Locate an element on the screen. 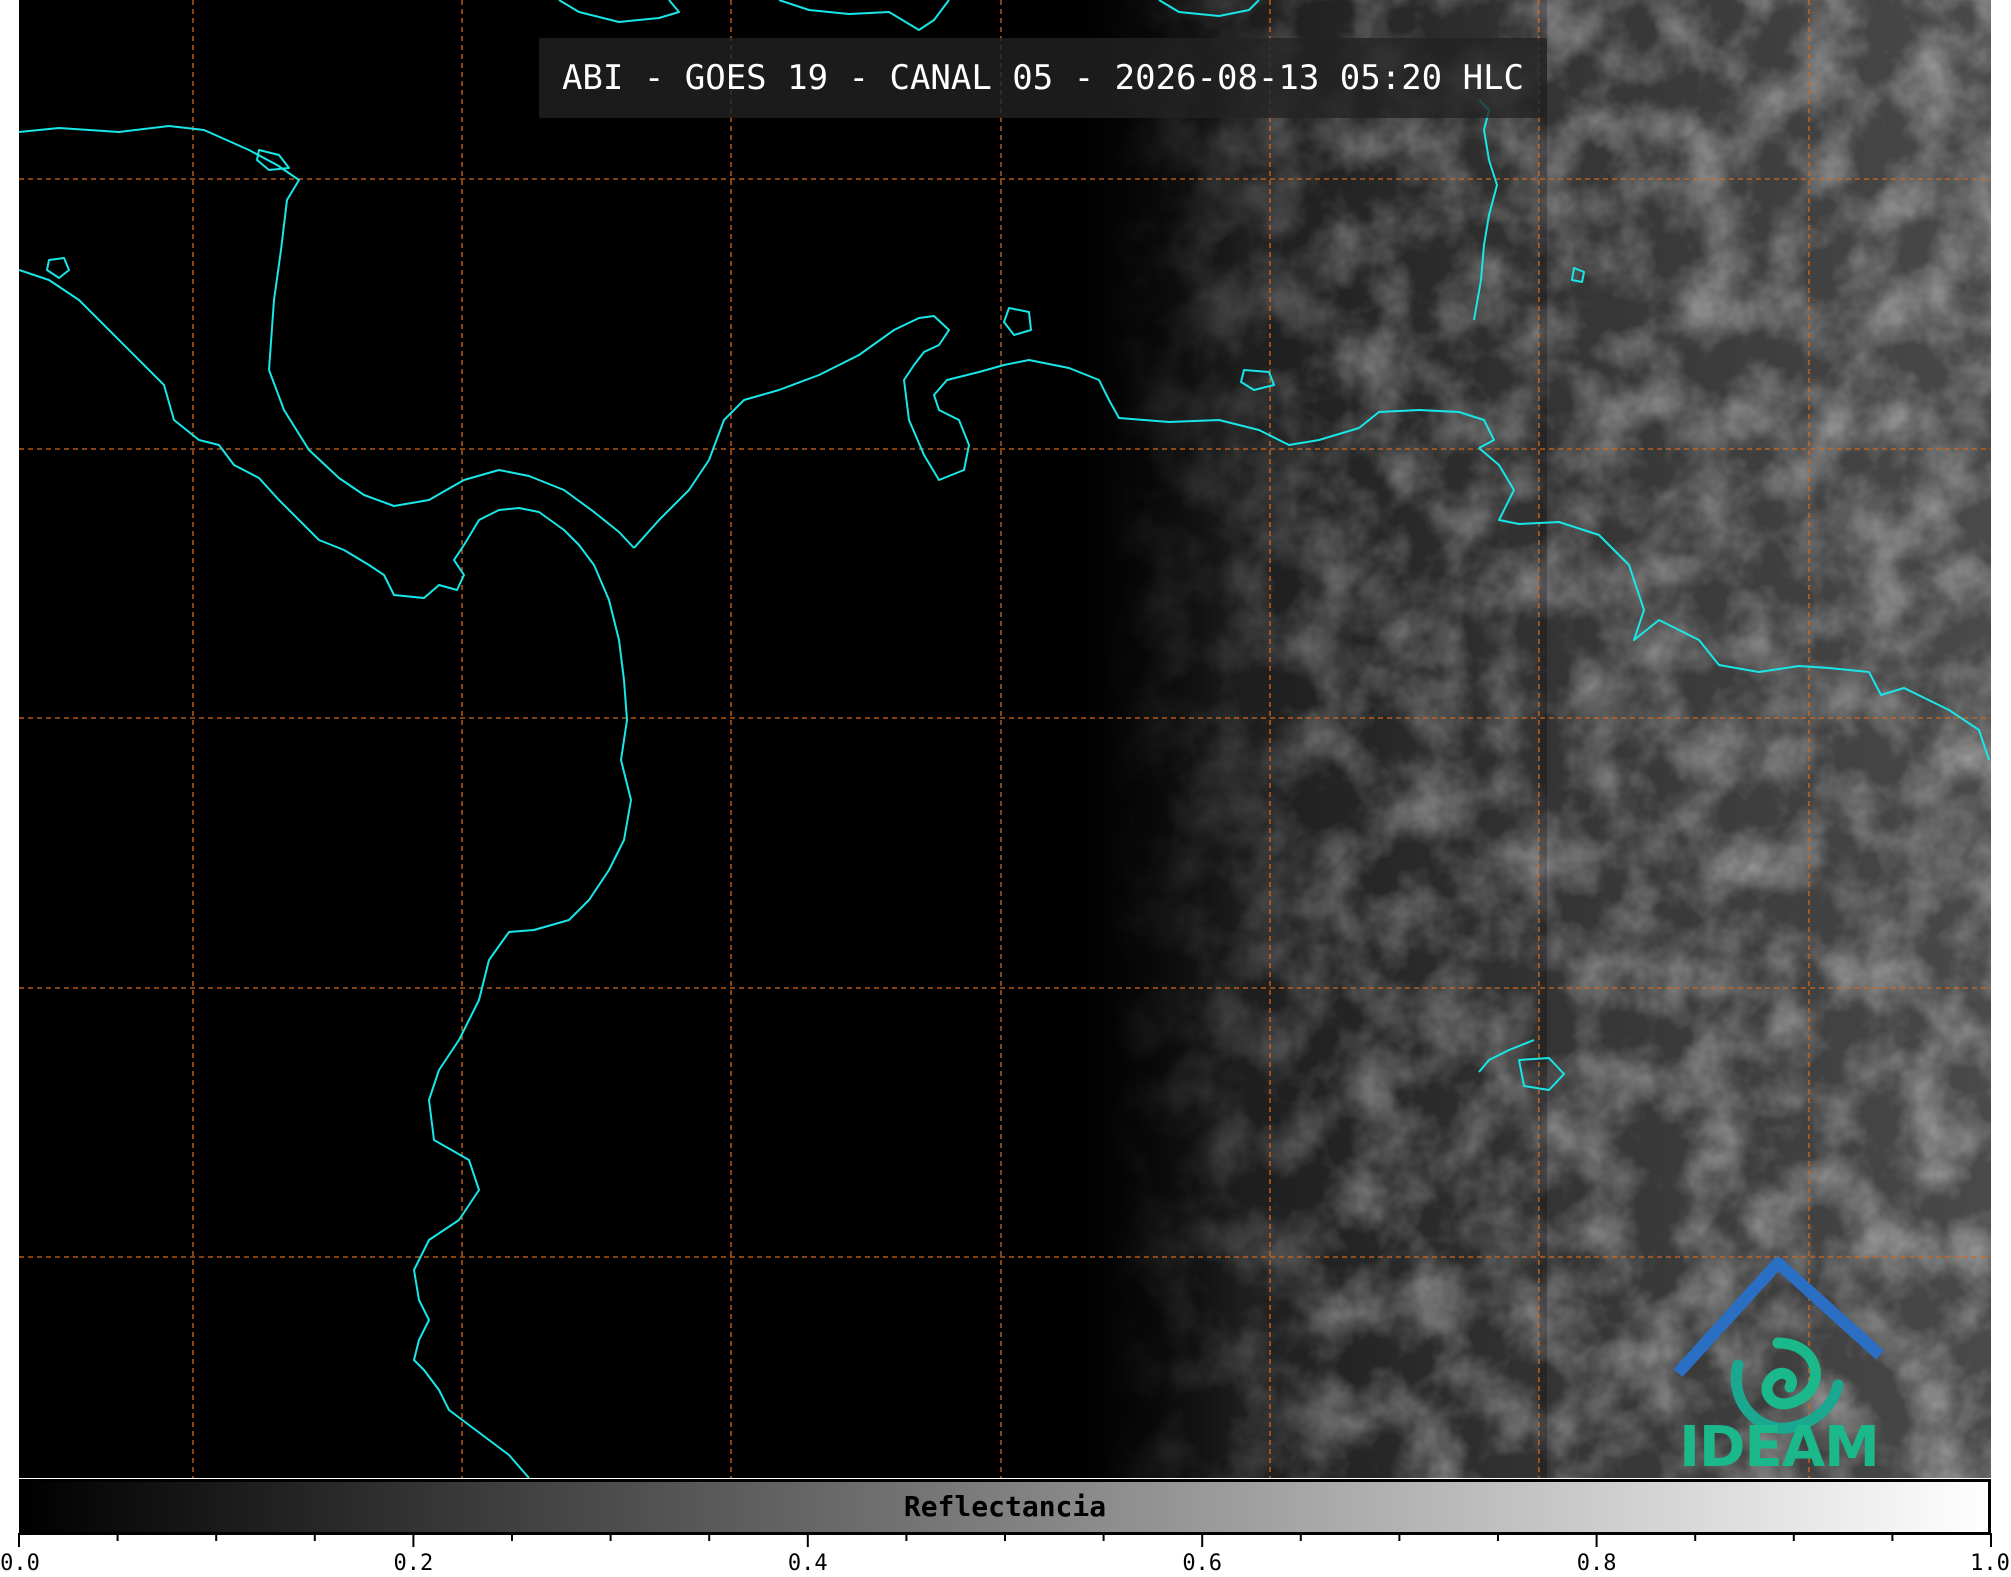 The width and height of the screenshot is (2011, 1577). ideam-logo-text: IDEAM is located at coordinates (1779, 1447).